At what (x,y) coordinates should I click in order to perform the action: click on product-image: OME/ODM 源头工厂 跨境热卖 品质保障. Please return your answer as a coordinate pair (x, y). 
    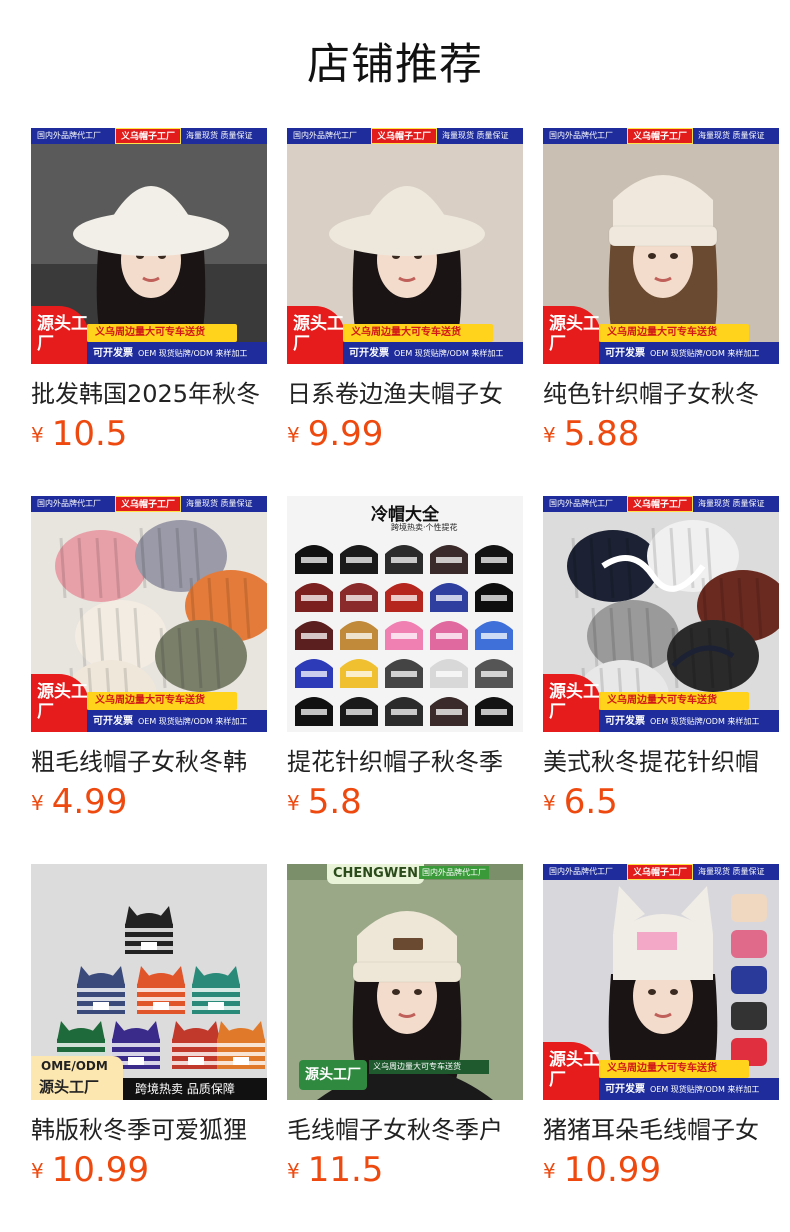
    Looking at the image, I should click on (149, 982).